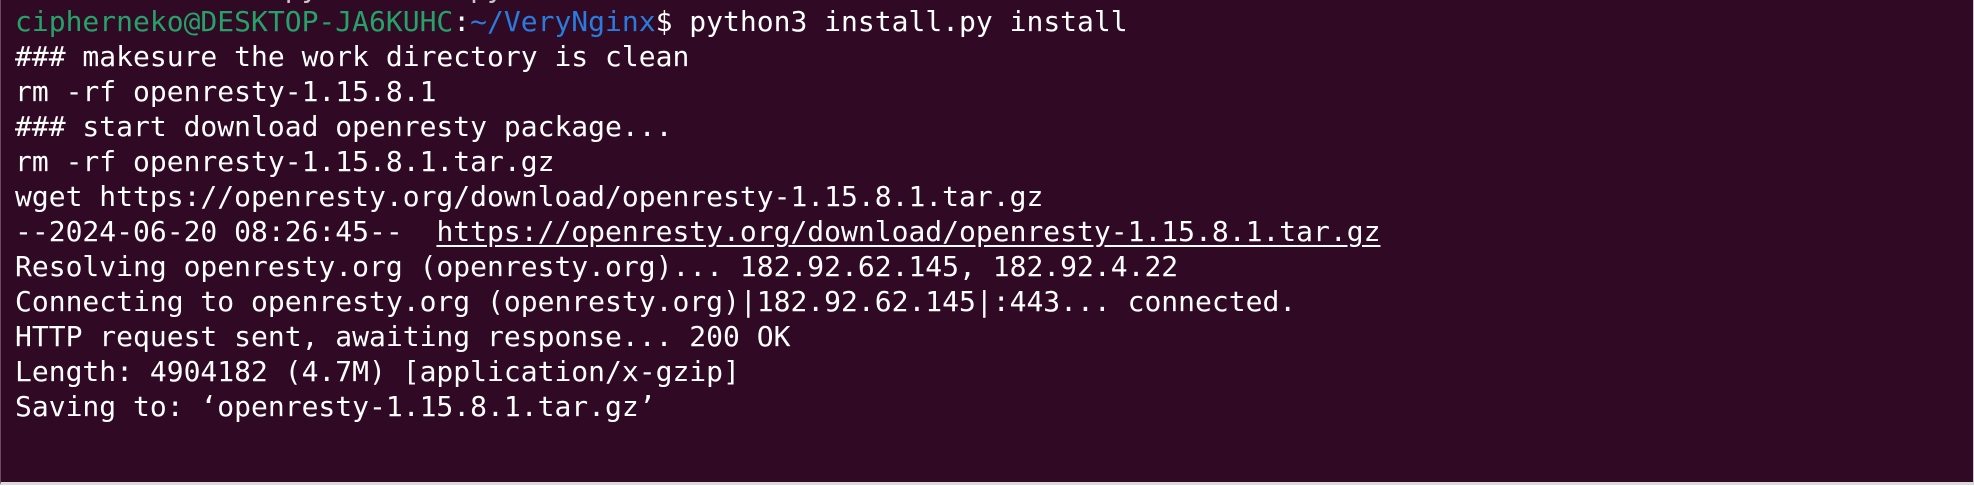 The image size is (1974, 486). What do you see at coordinates (563, 21) in the screenshot?
I see `prompt-path: ~/VeryNginx` at bounding box center [563, 21].